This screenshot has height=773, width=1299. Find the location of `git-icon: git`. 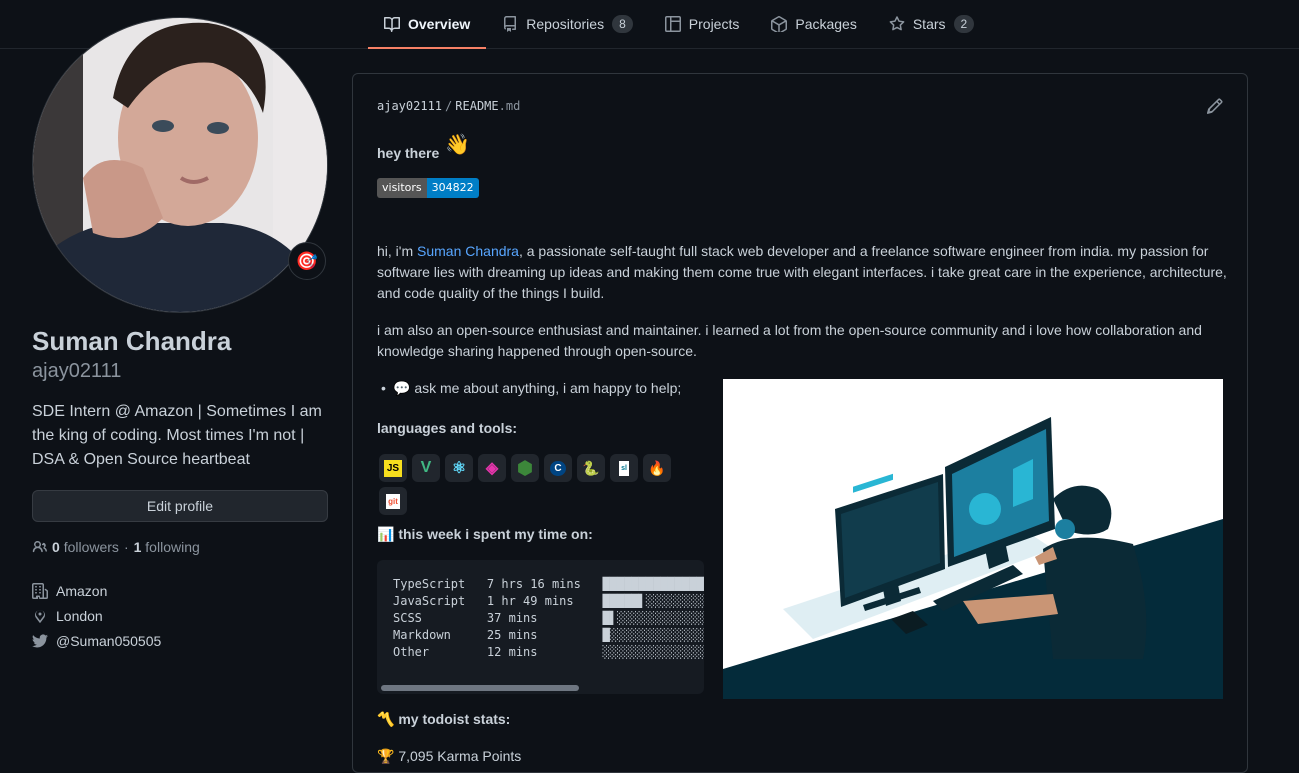

git-icon: git is located at coordinates (393, 501).